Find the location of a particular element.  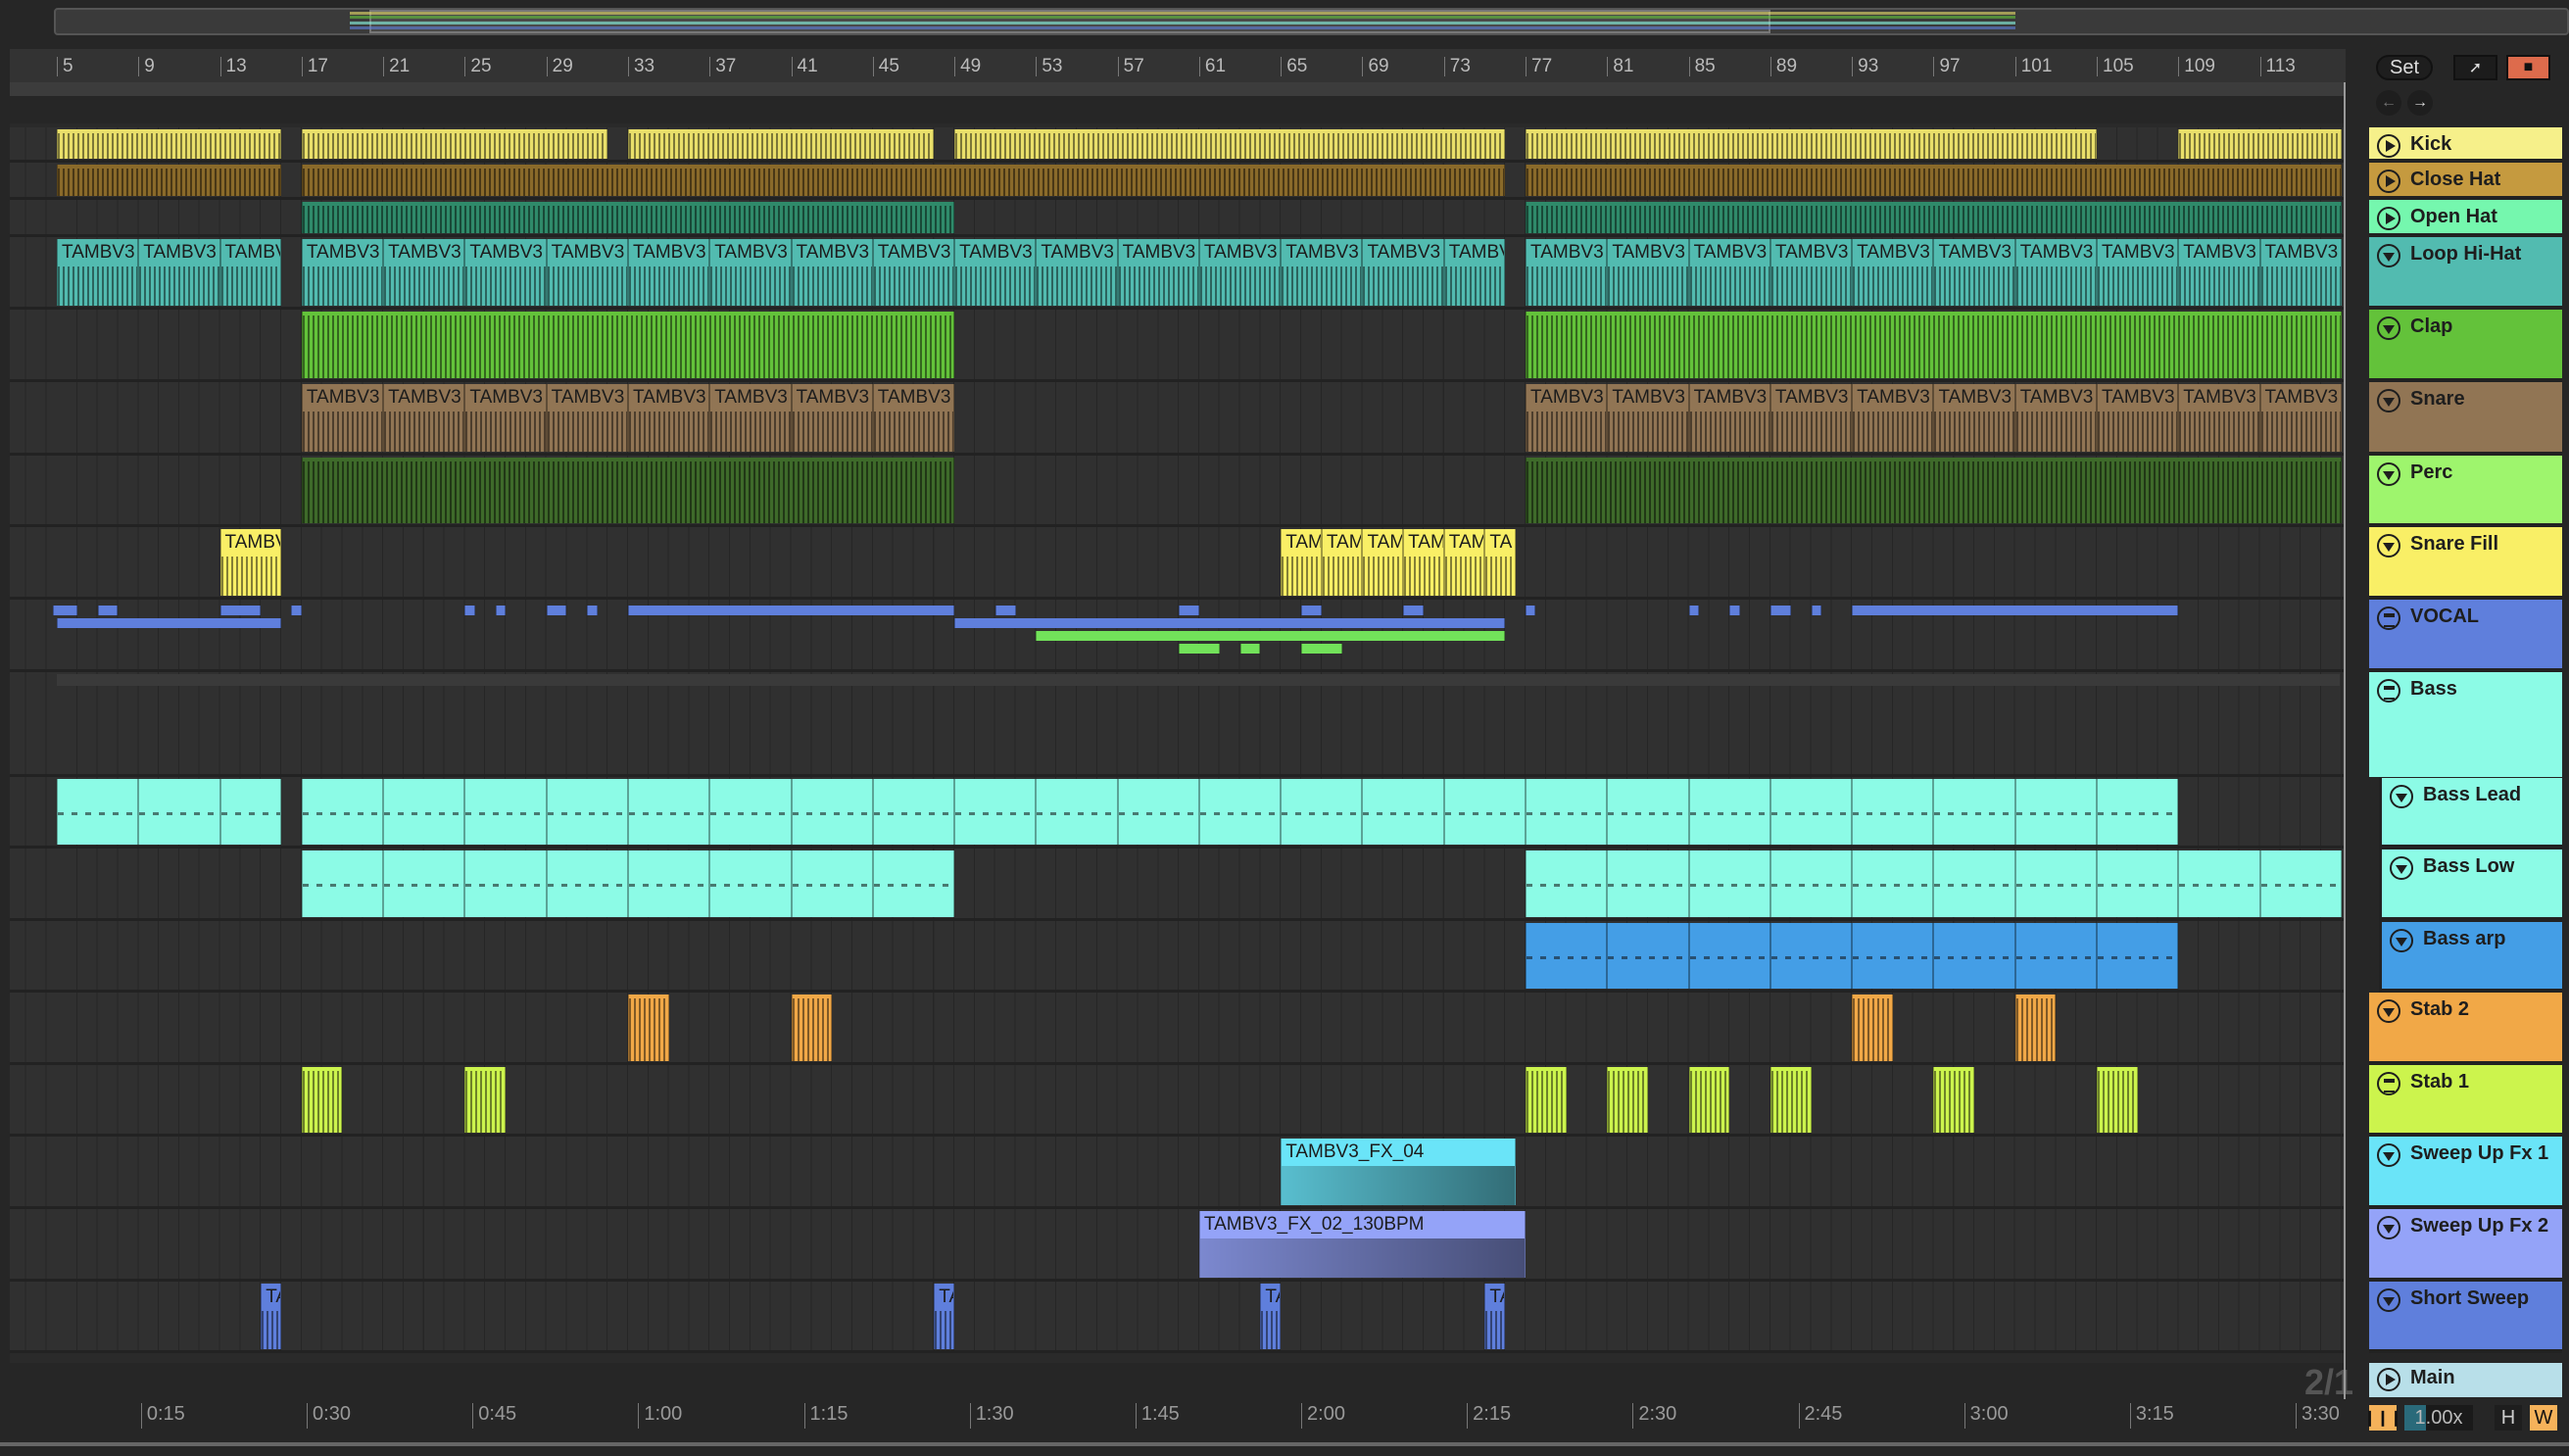

track-lane-bass-lead is located at coordinates (1178, 813).